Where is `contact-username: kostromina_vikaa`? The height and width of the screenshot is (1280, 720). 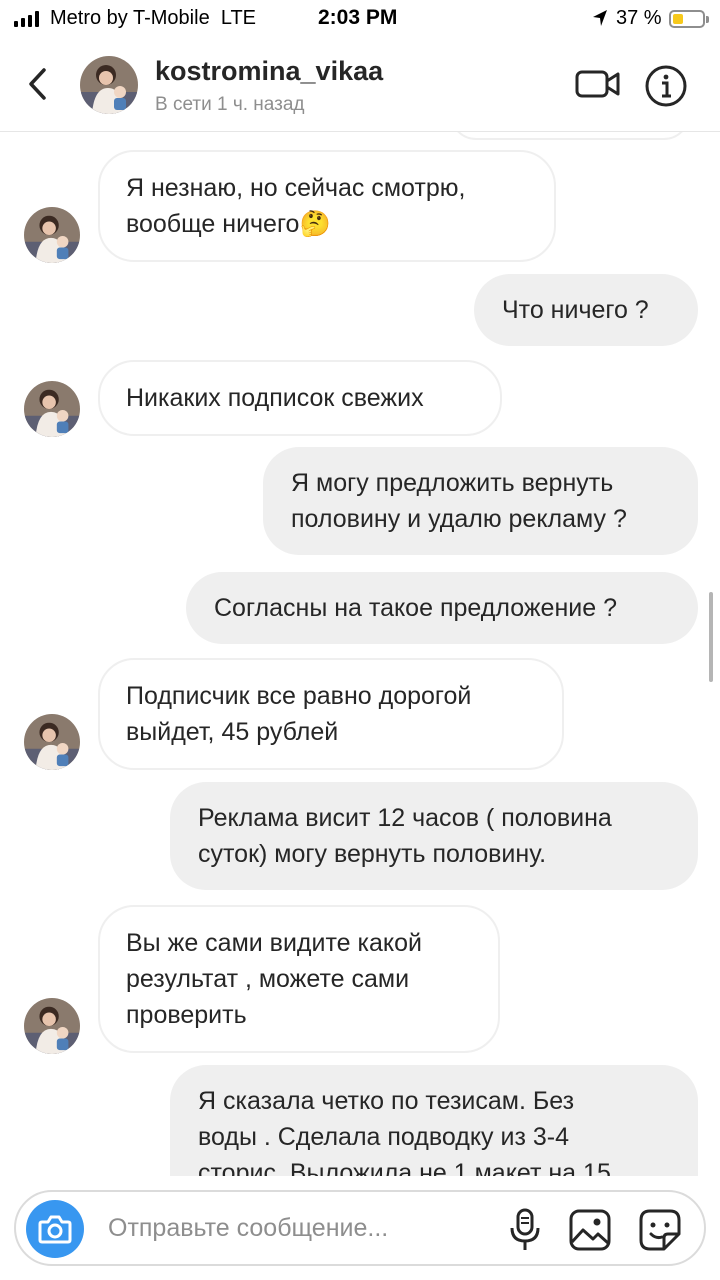
contact-username: kostromina_vikaa is located at coordinates (269, 71).